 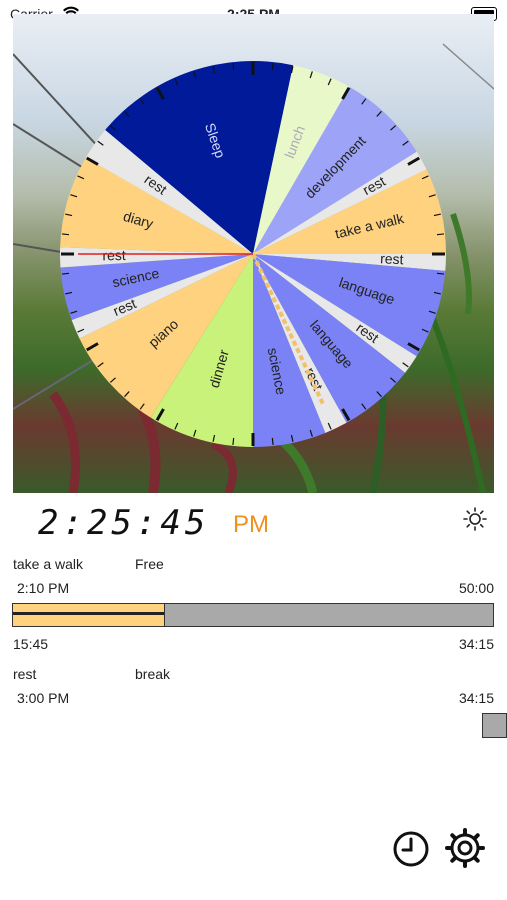 What do you see at coordinates (31, 644) in the screenshot?
I see `elapsed-time: 15:45` at bounding box center [31, 644].